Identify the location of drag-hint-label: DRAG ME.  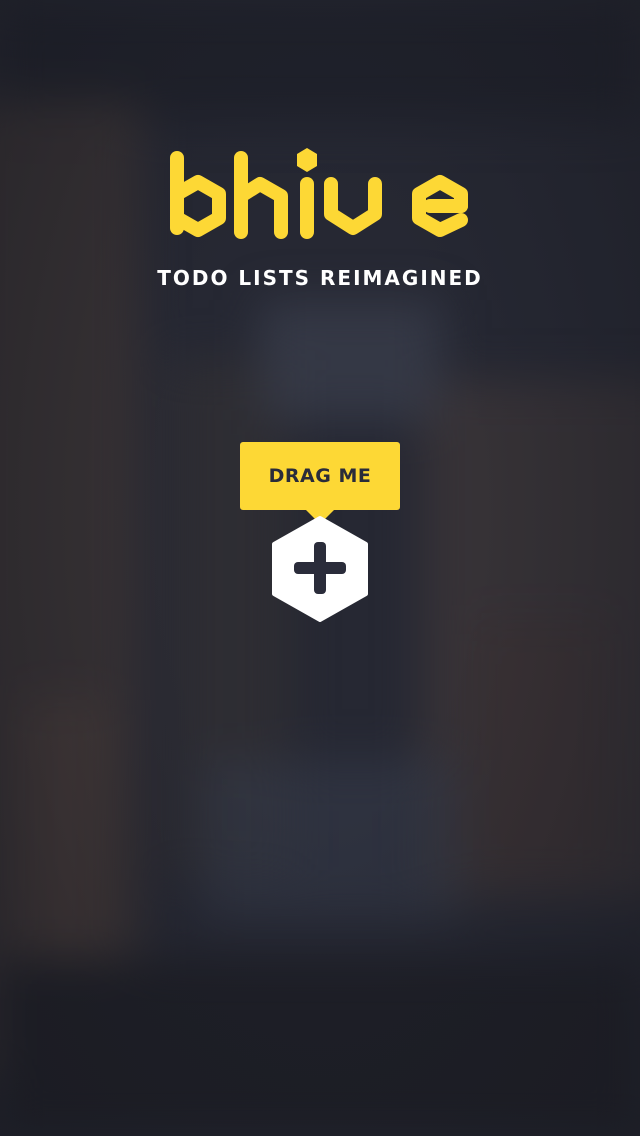
(320, 476).